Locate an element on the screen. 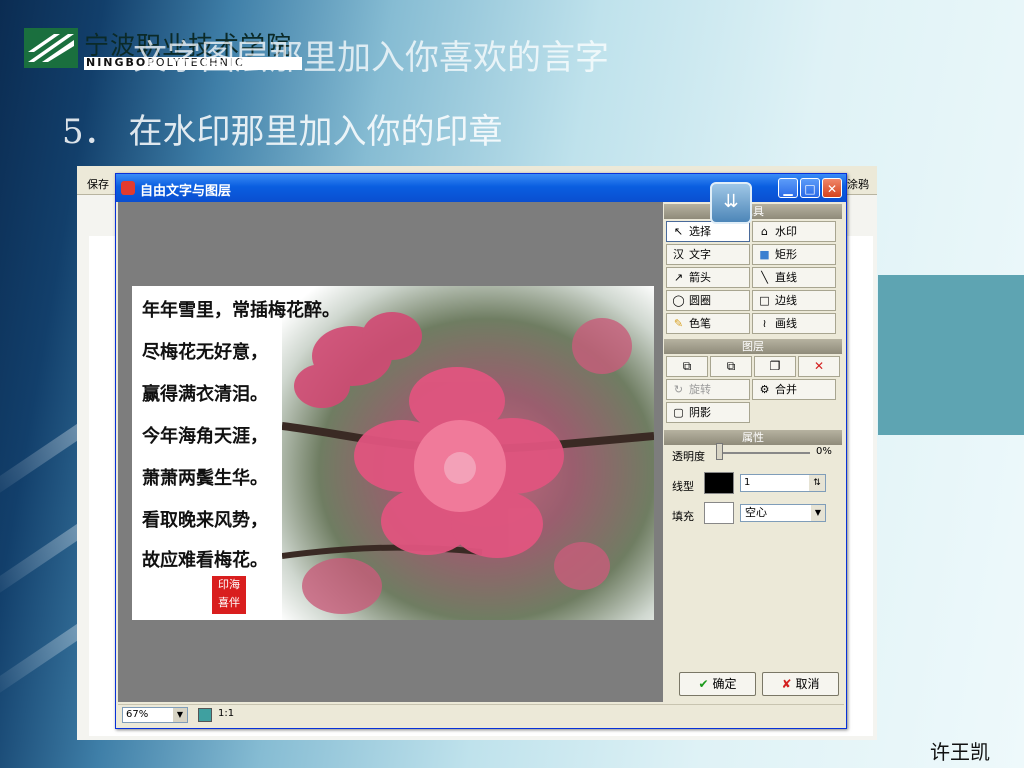  tool-button-freehand: ≀ 画线 is located at coordinates (794, 323).